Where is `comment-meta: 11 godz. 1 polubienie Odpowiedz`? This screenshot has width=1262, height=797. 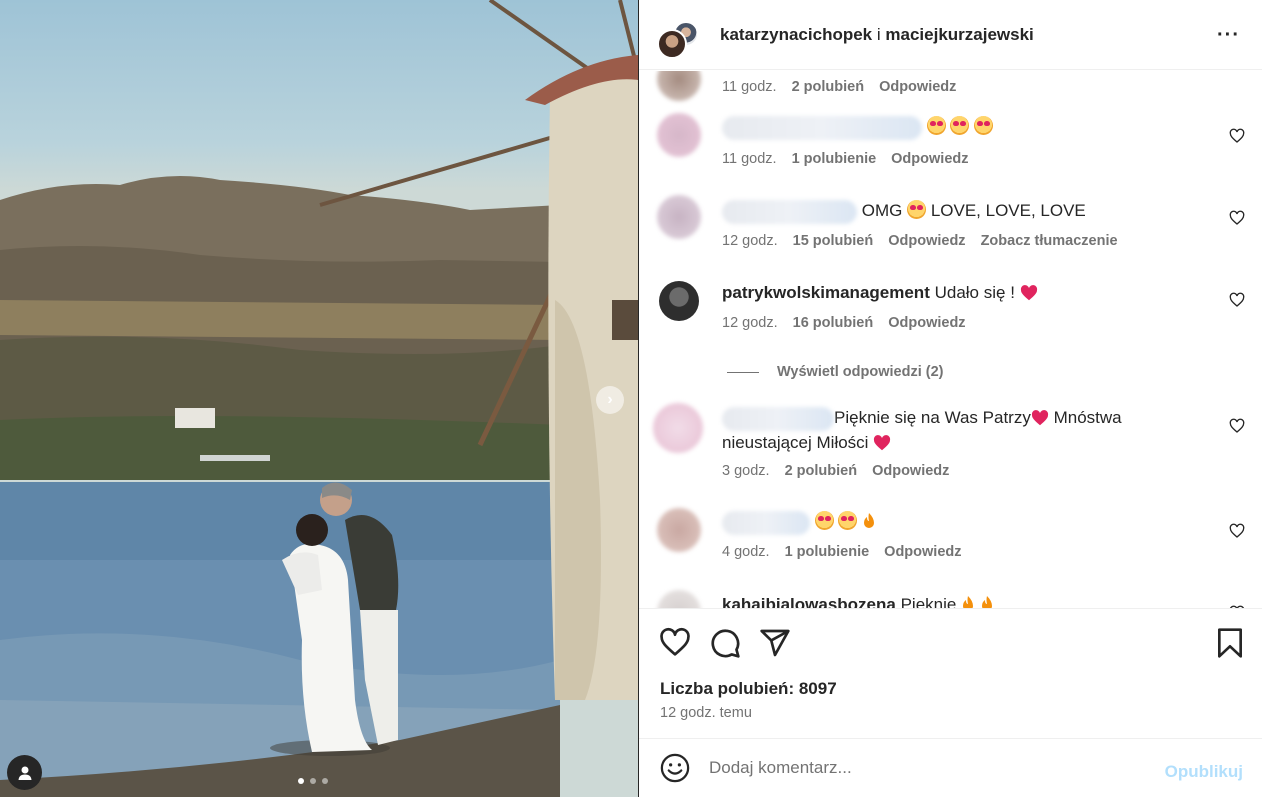
comment-meta: 11 godz. 1 polubienie Odpowiedz is located at coordinates (845, 159).